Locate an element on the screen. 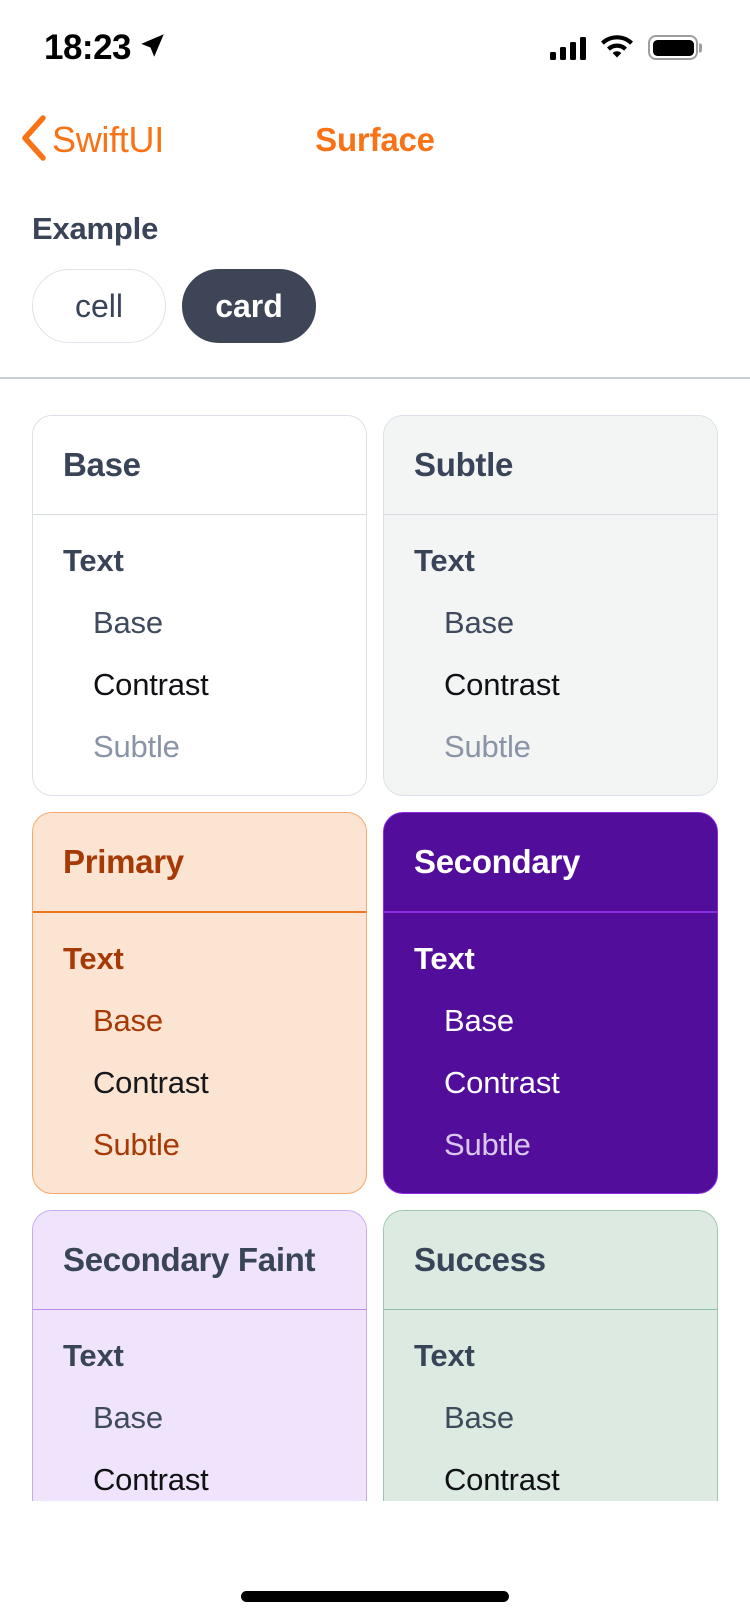  card-header: Secondary is located at coordinates (550, 862).